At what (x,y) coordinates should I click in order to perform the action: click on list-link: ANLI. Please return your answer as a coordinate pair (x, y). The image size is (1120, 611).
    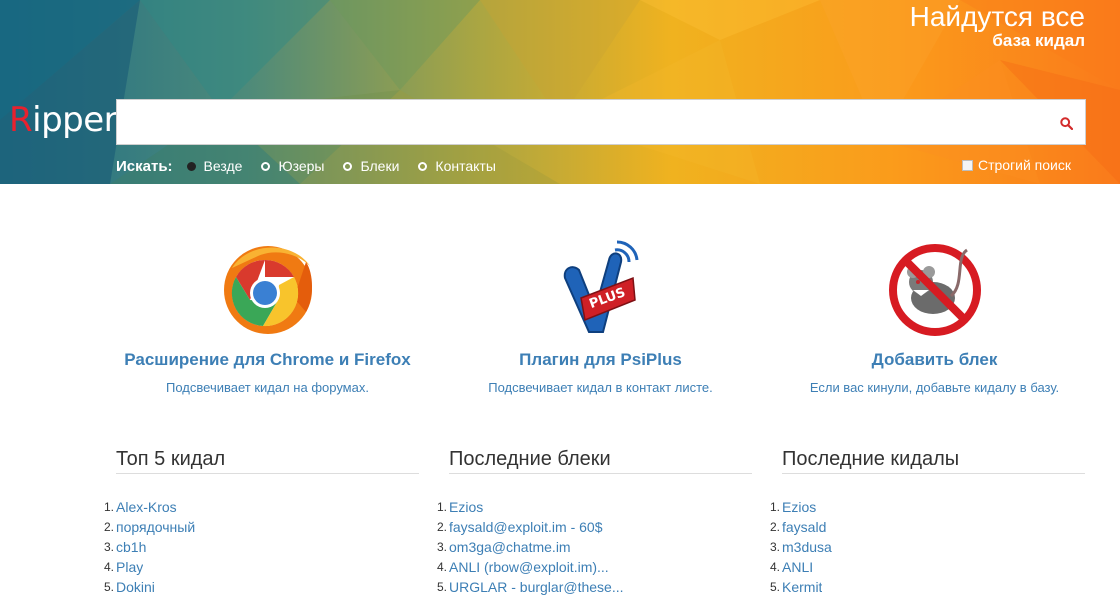
    Looking at the image, I should click on (797, 567).